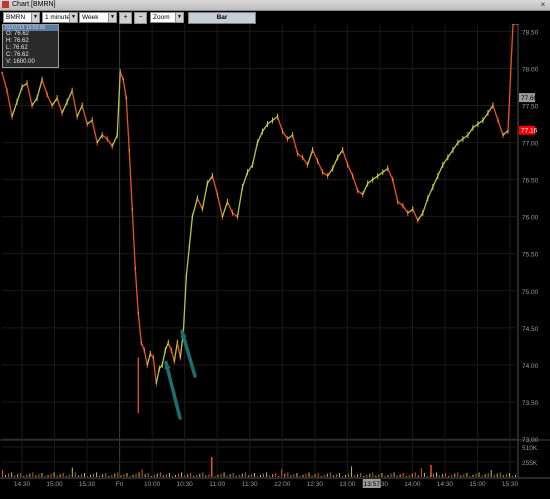  What do you see at coordinates (17, 41) in the screenshot?
I see `ohlc-high: H: 76.62` at bounding box center [17, 41].